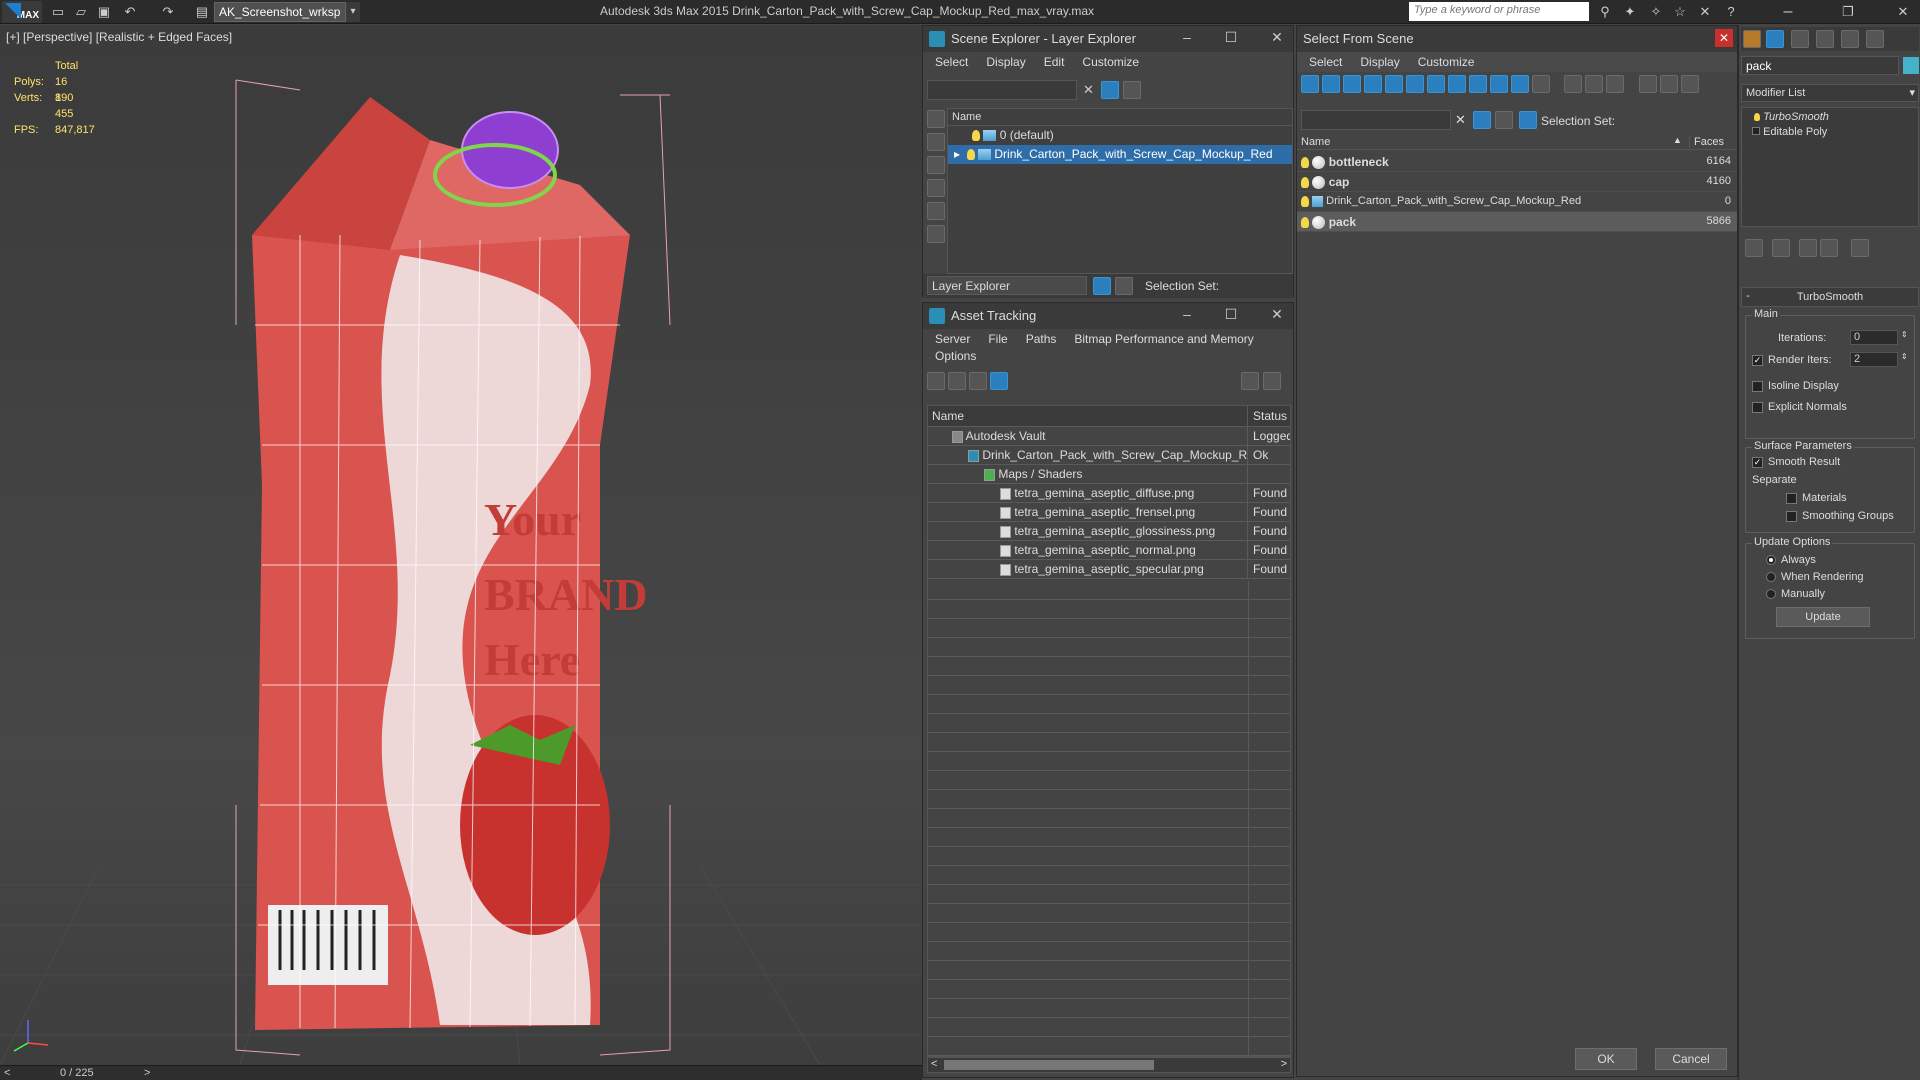 The height and width of the screenshot is (1080, 1920). What do you see at coordinates (1109, 550) in the screenshot?
I see `asset-row: tetra_gemina_aseptic_normal.png Found` at bounding box center [1109, 550].